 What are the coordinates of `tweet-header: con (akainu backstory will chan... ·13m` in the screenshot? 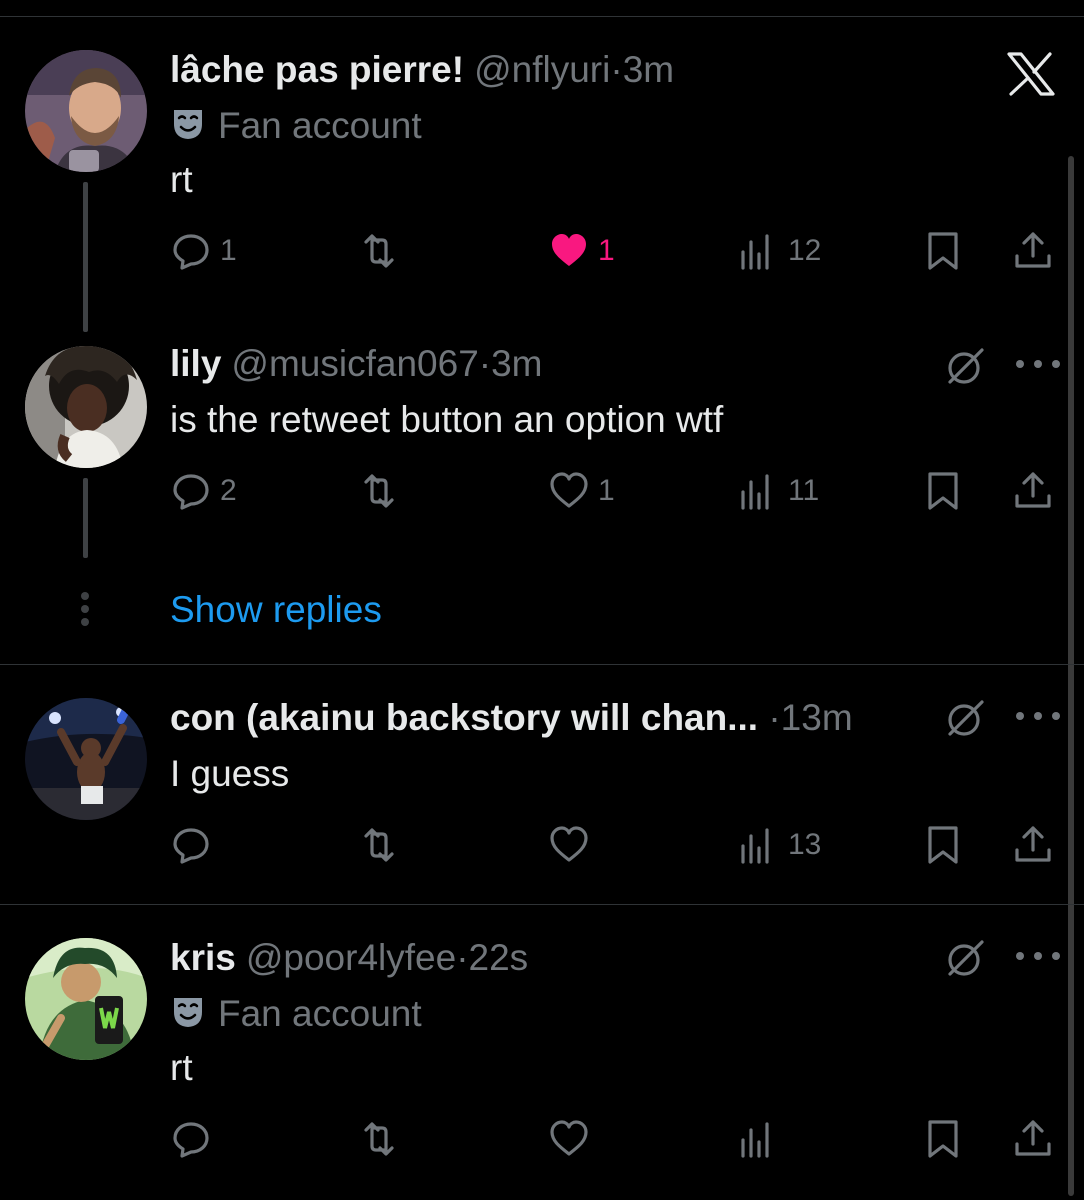 It's located at (511, 718).